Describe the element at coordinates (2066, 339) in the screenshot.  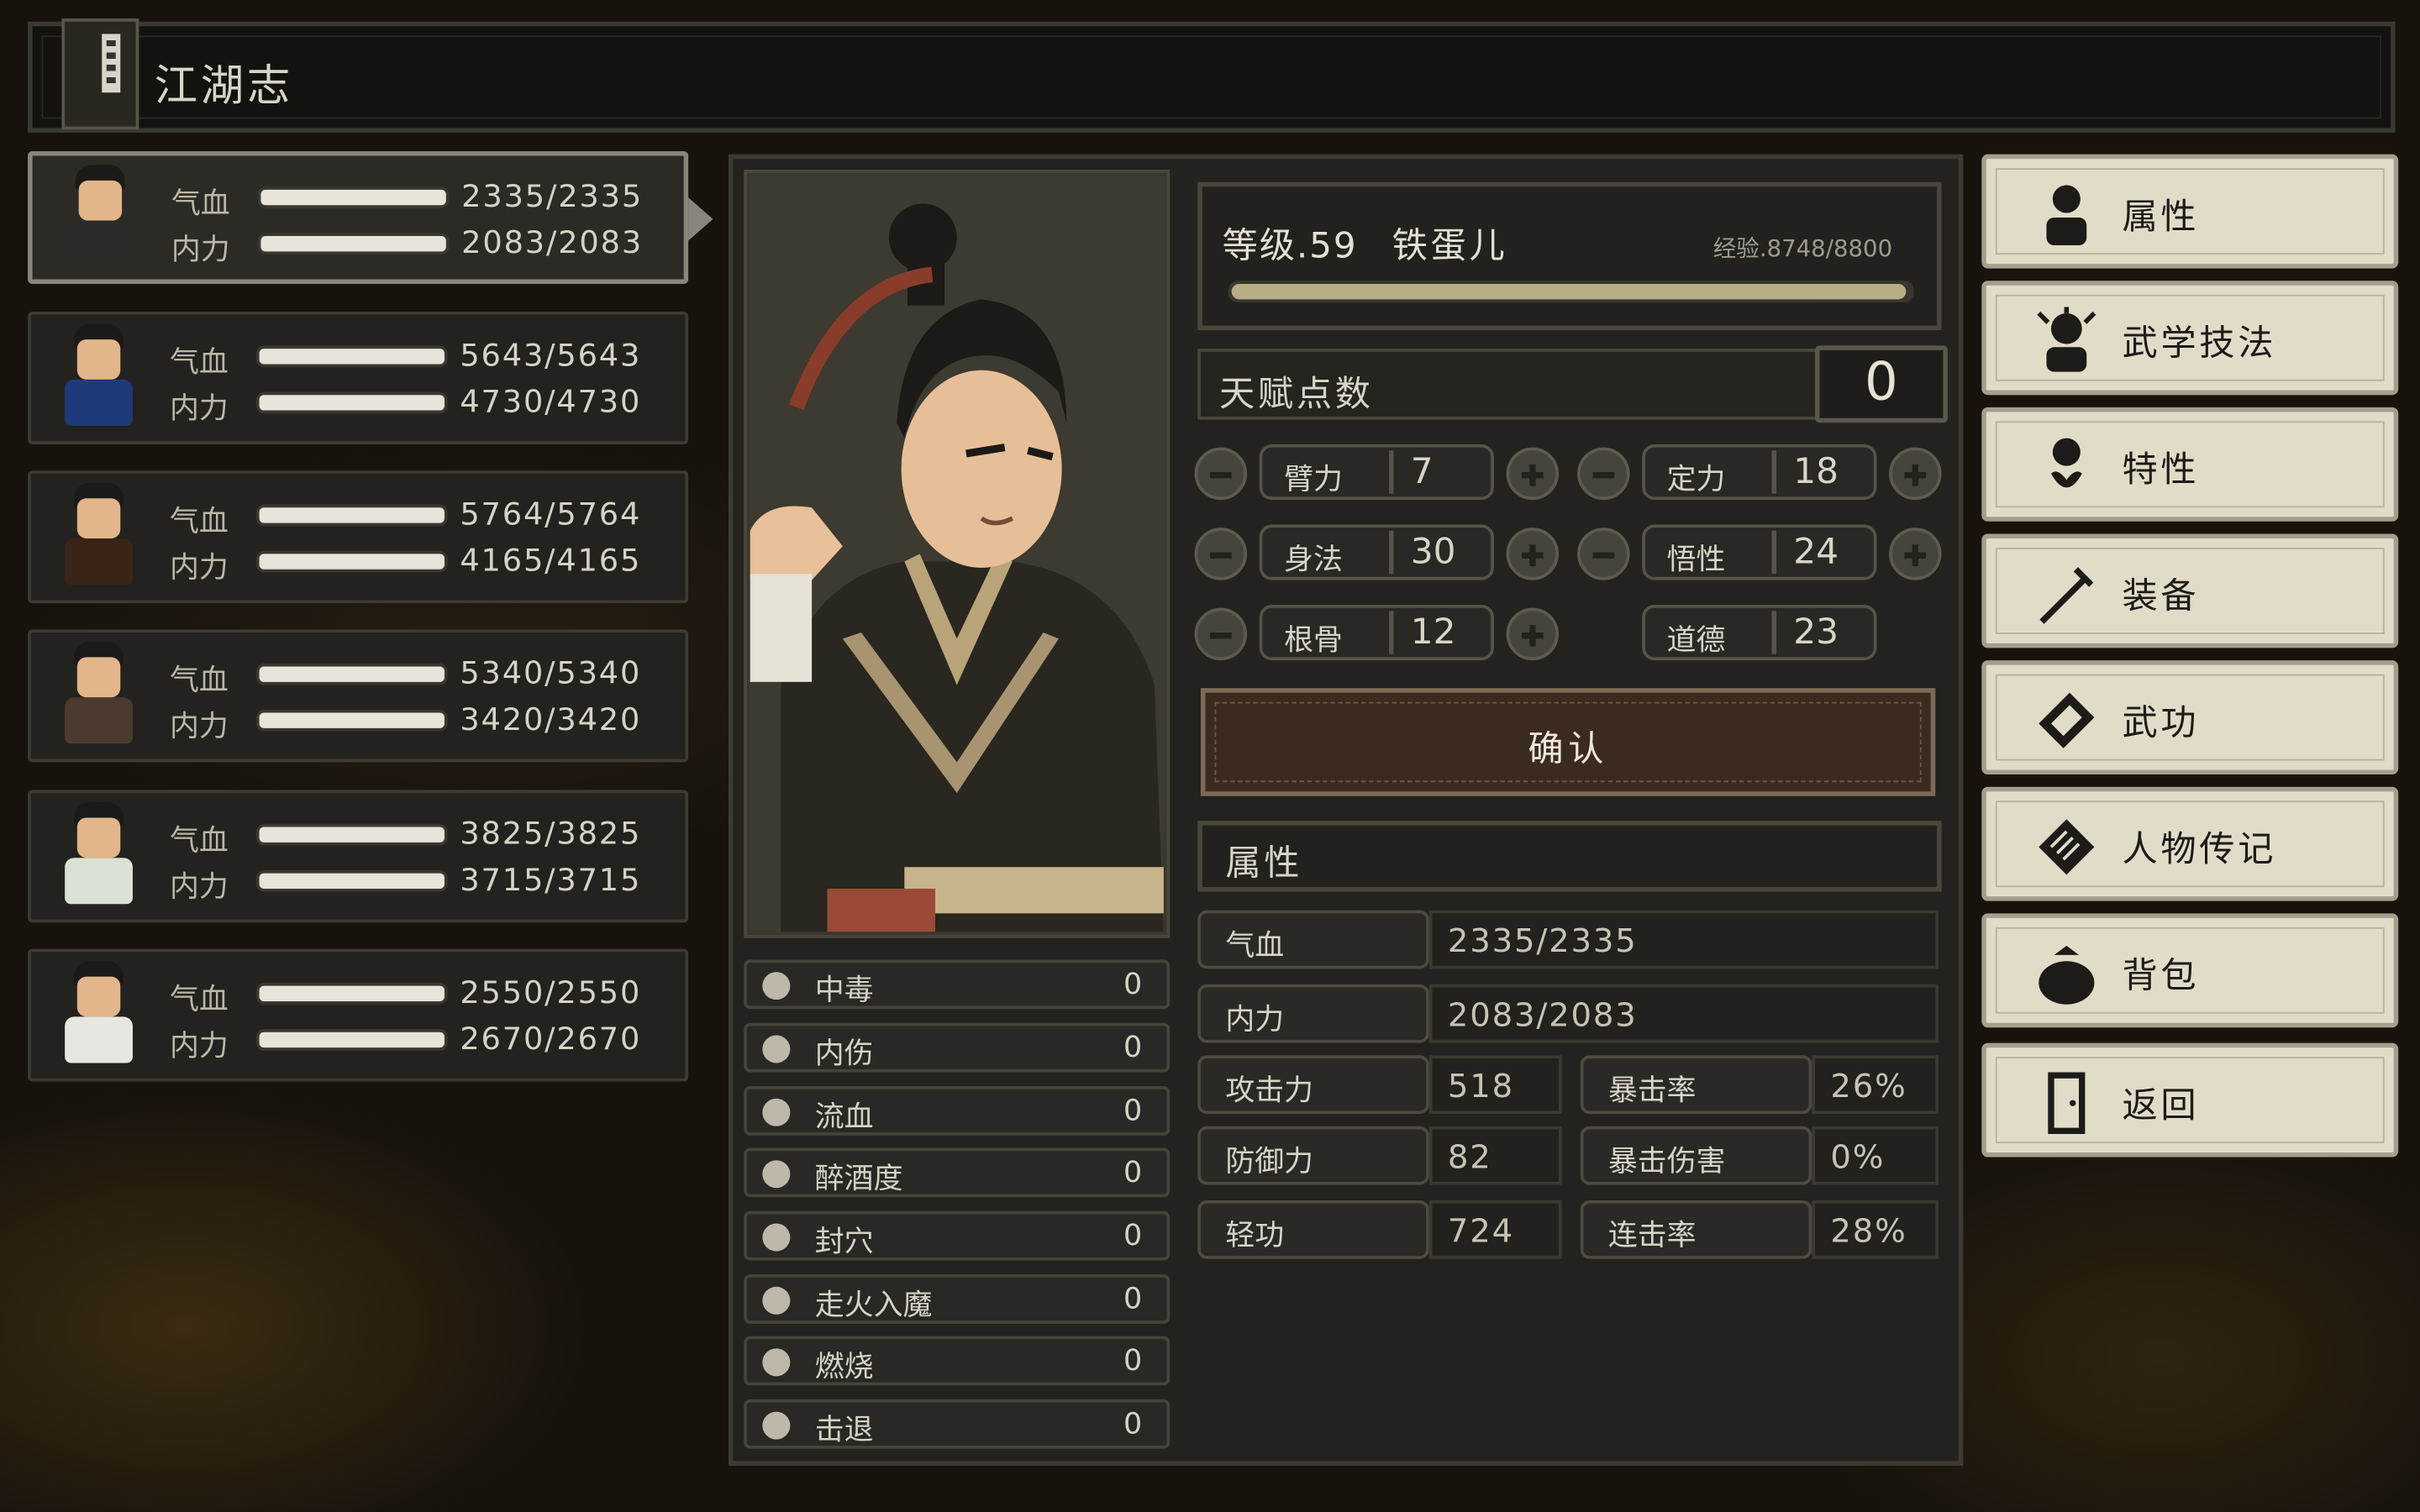
I see `martial-skill-icon` at that location.